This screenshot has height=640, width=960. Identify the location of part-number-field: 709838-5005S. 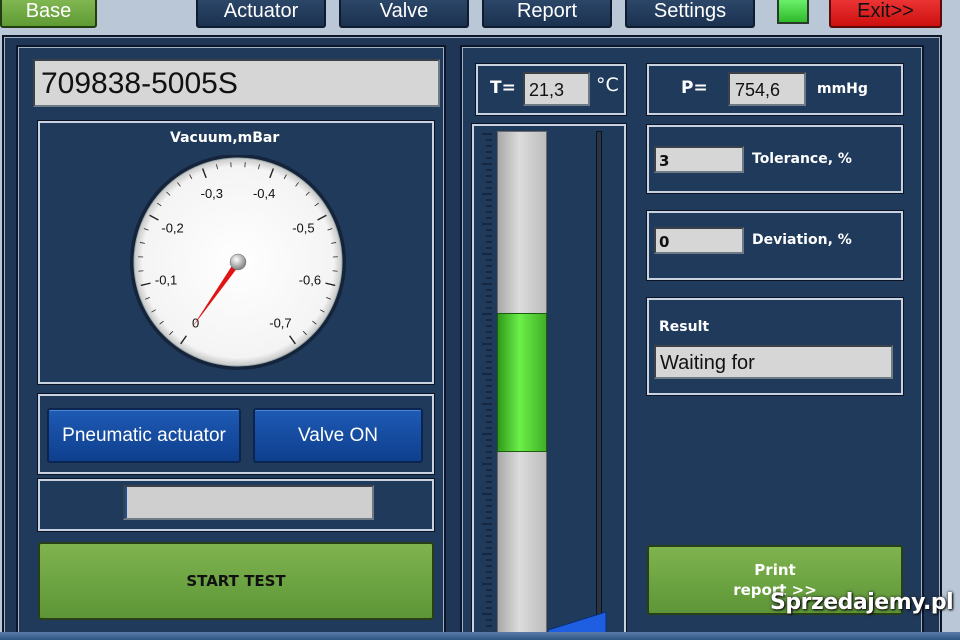
(236, 83).